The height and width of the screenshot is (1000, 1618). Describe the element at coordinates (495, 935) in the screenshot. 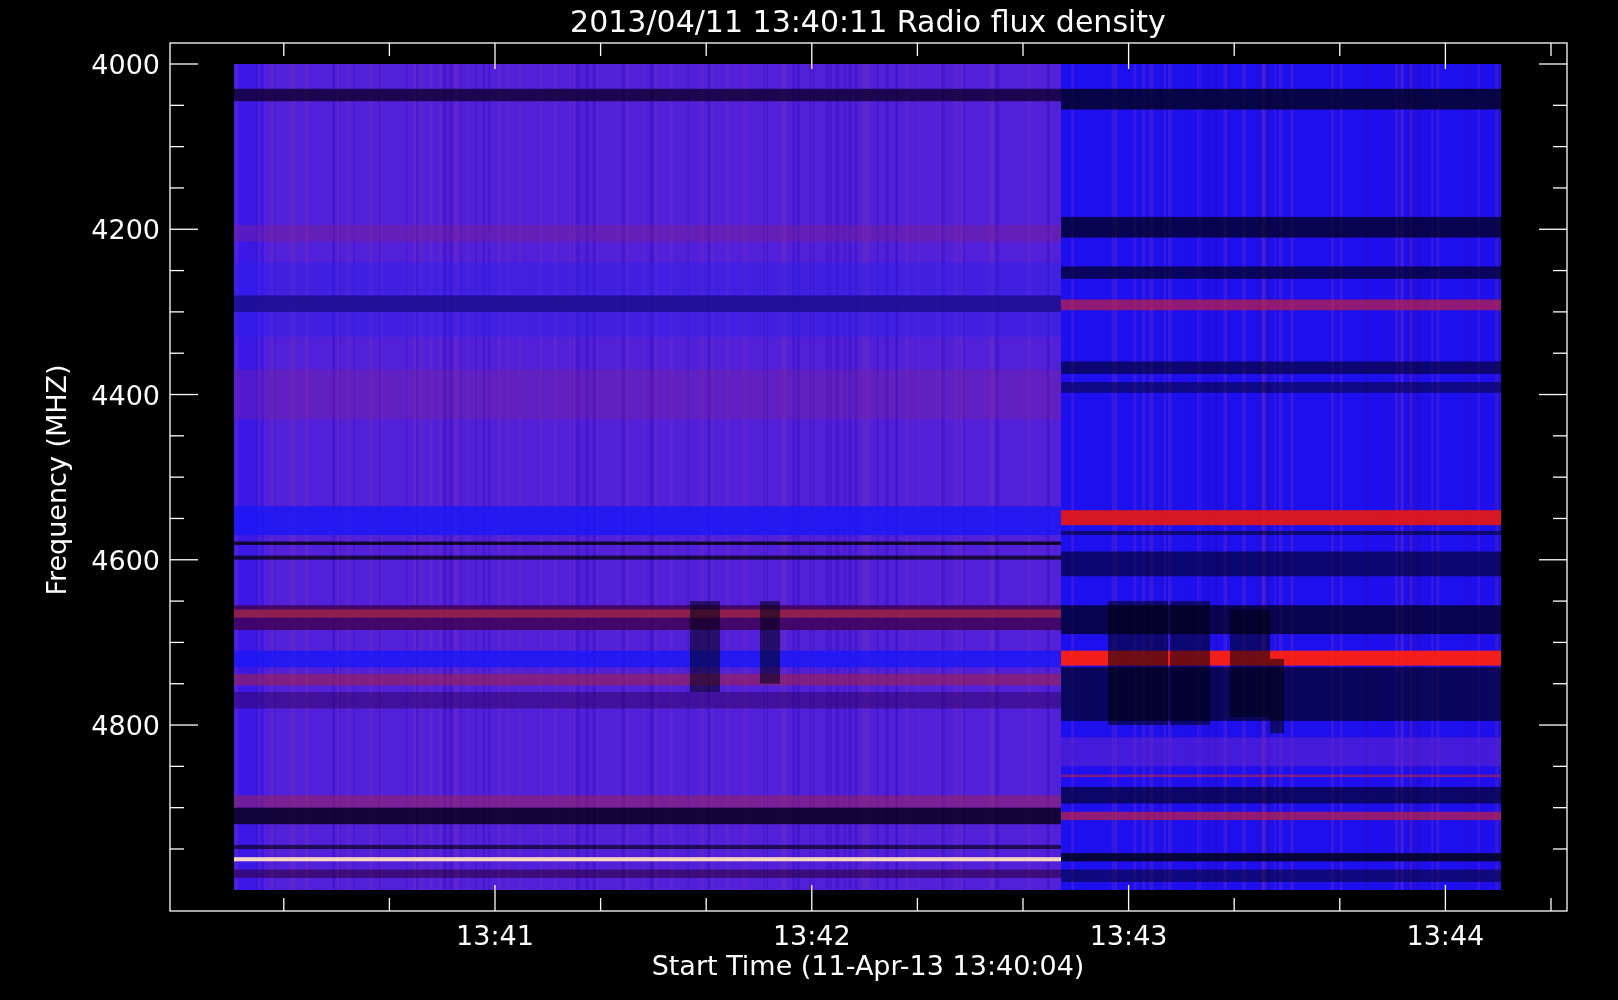

I see `x-tick-label: 13:41` at that location.